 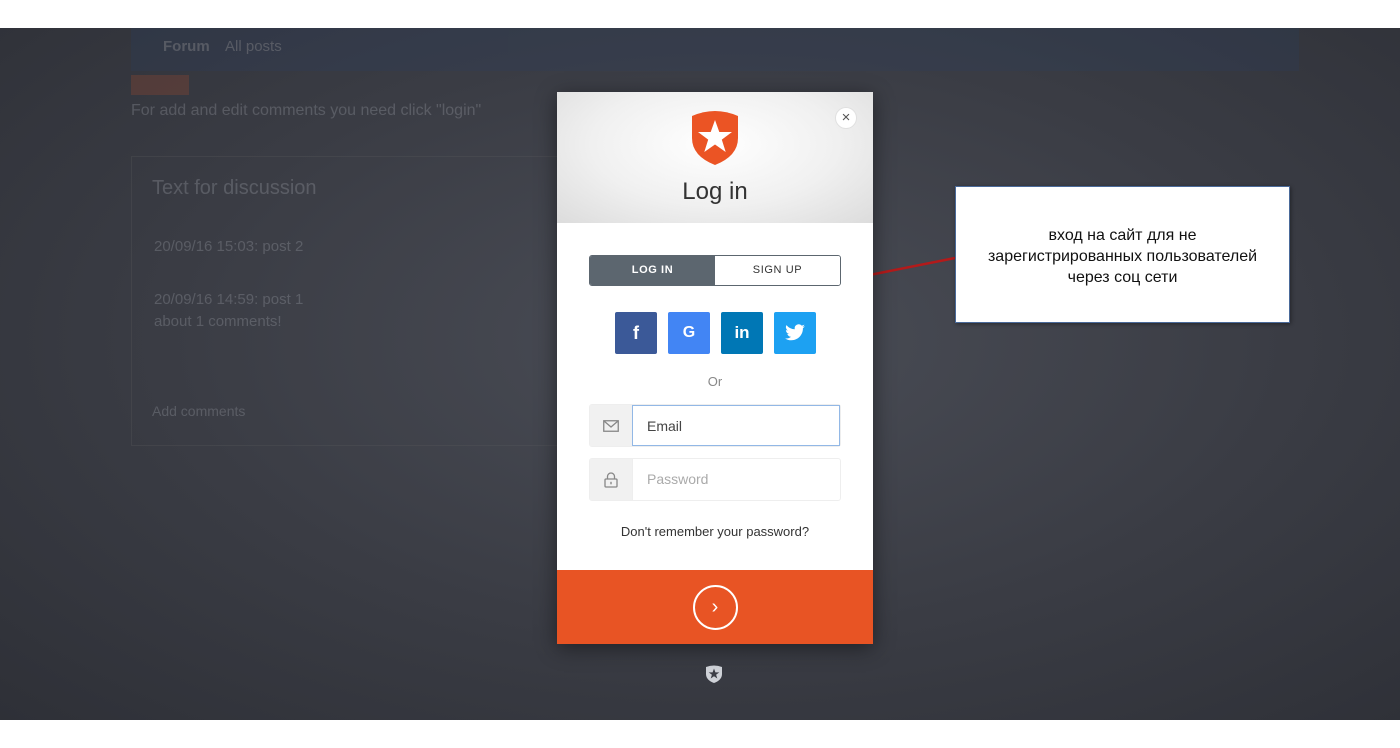 I want to click on google-icon: G, so click(x=689, y=332).